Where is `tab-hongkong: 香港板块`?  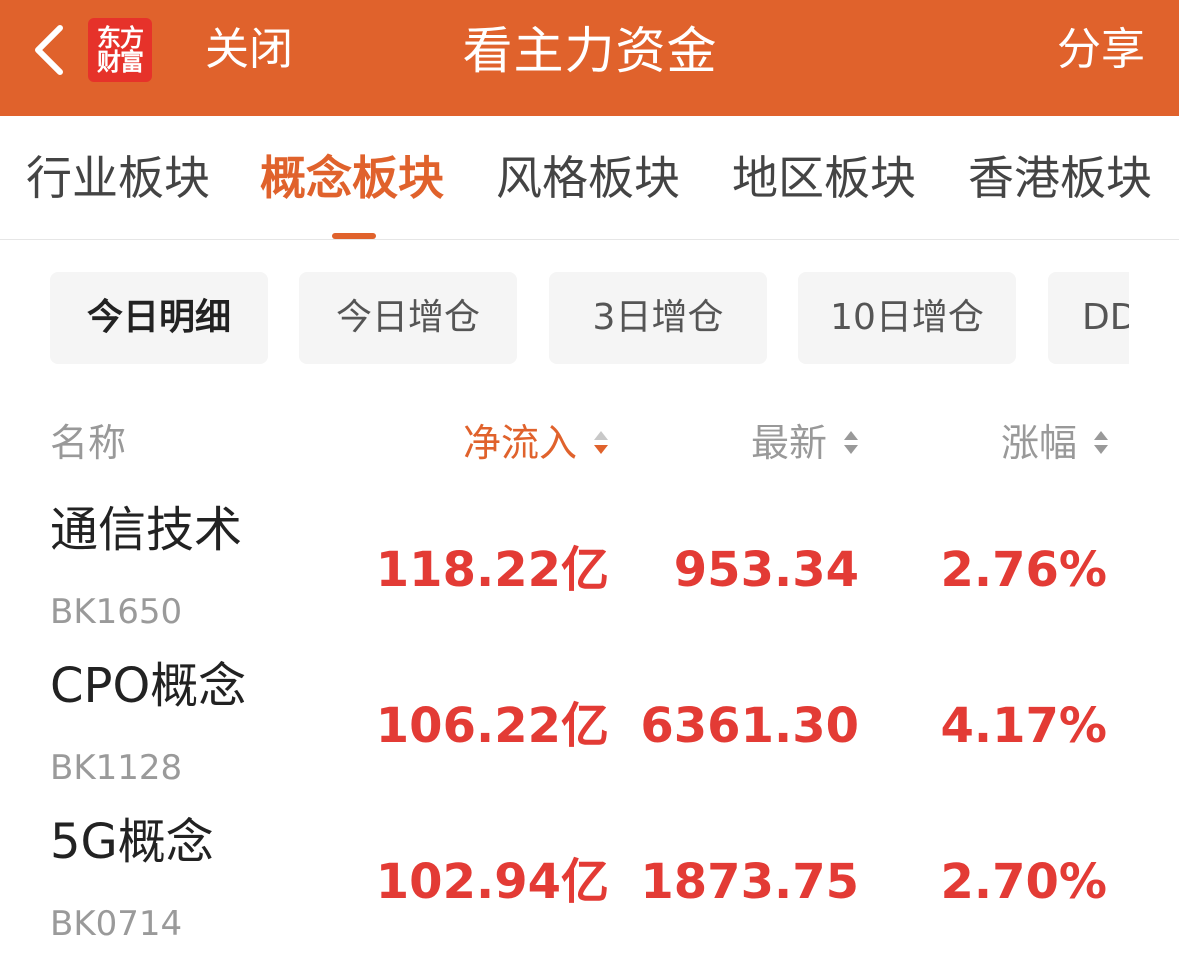 tab-hongkong: 香港板块 is located at coordinates (1060, 178).